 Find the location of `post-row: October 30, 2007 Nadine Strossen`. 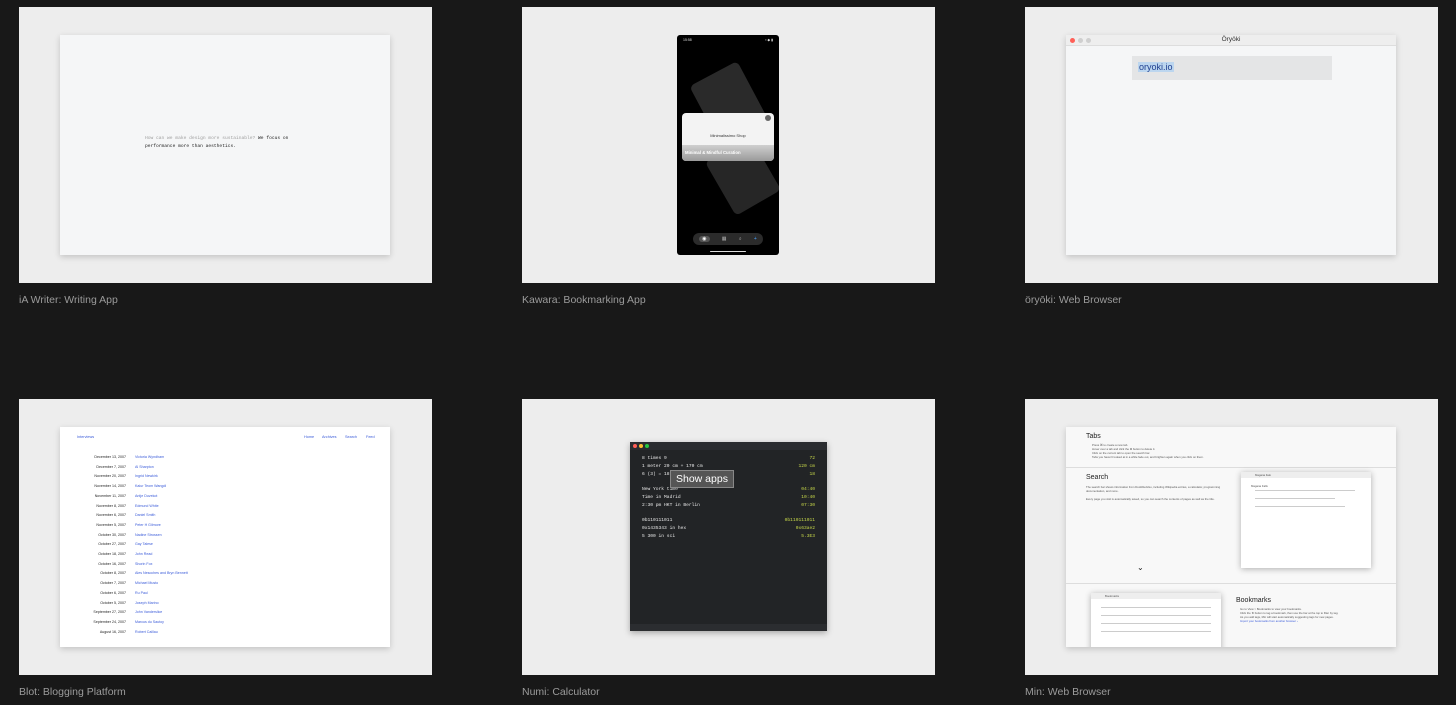

post-row: October 30, 2007 Nadine Strossen is located at coordinates (225, 538).